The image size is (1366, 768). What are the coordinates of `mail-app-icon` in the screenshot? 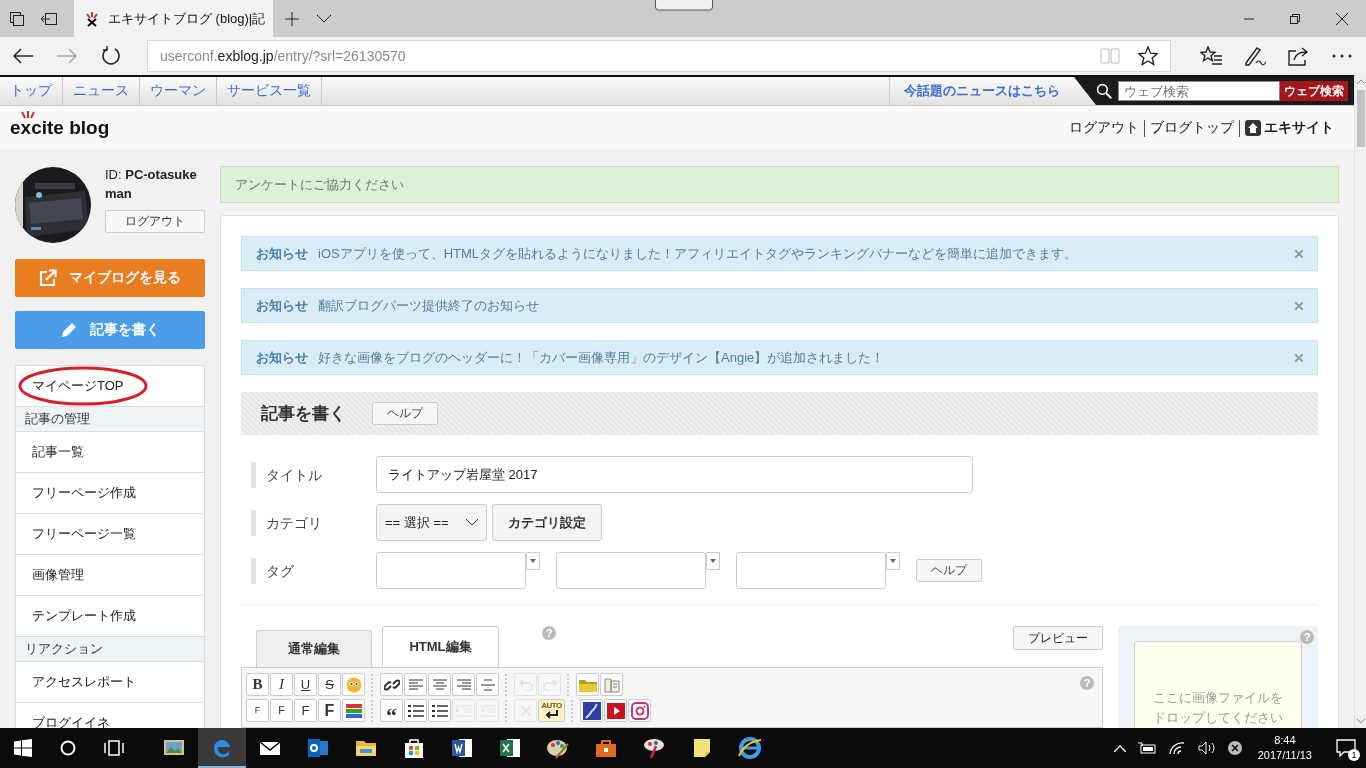 It's located at (318, 748).